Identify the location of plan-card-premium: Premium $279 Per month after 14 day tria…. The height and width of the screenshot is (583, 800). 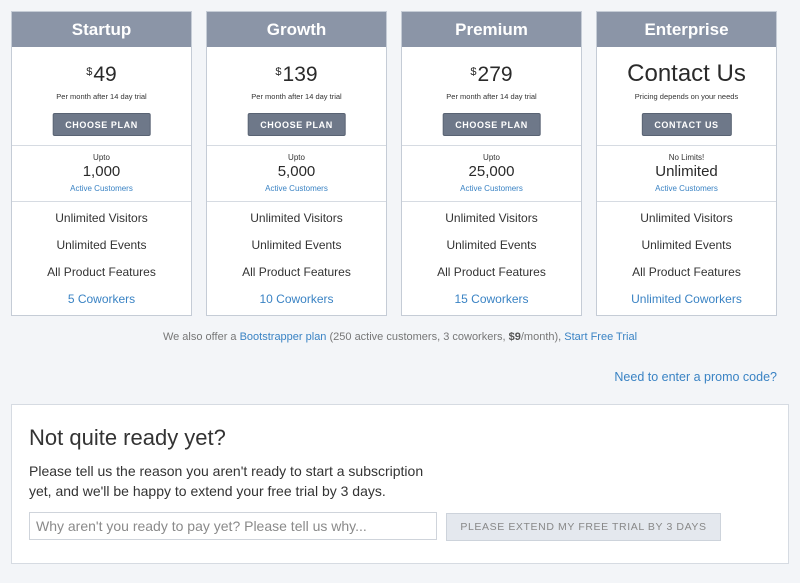
(491, 163).